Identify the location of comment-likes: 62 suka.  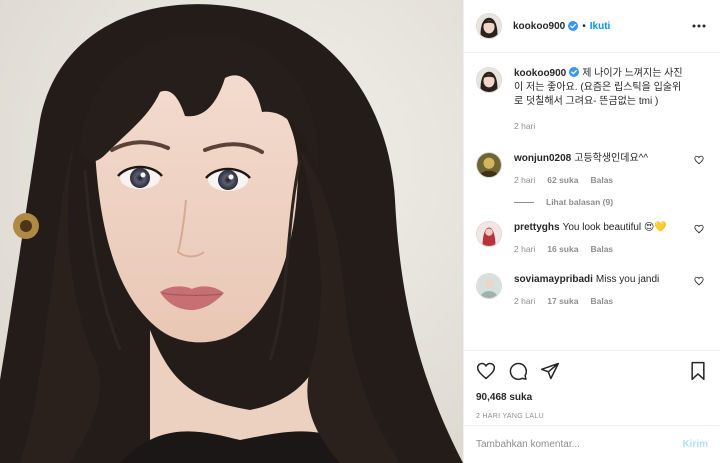
(562, 180).